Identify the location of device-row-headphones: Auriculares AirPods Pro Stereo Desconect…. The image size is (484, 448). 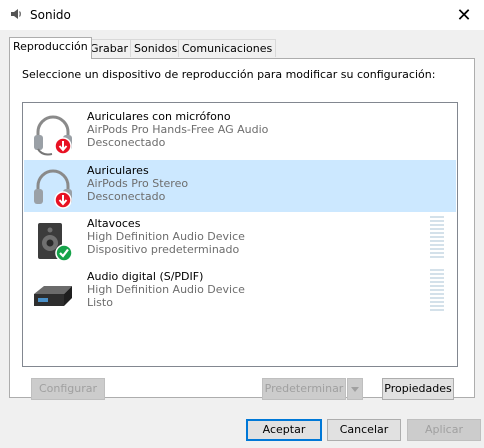
(240, 186).